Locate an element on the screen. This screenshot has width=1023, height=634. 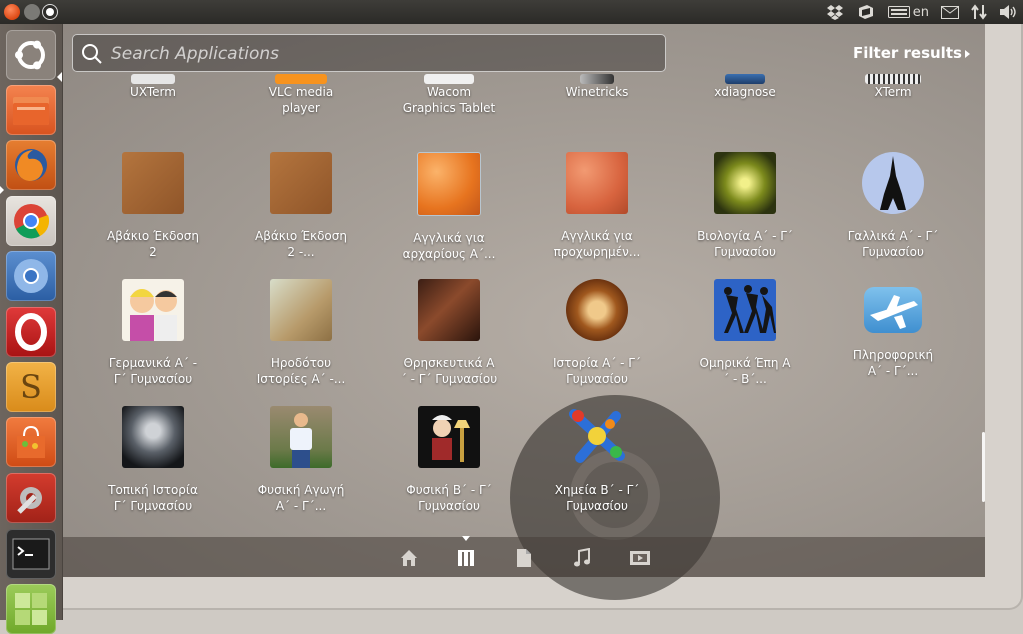
keyboard-indicator: en is located at coordinates (908, 12).